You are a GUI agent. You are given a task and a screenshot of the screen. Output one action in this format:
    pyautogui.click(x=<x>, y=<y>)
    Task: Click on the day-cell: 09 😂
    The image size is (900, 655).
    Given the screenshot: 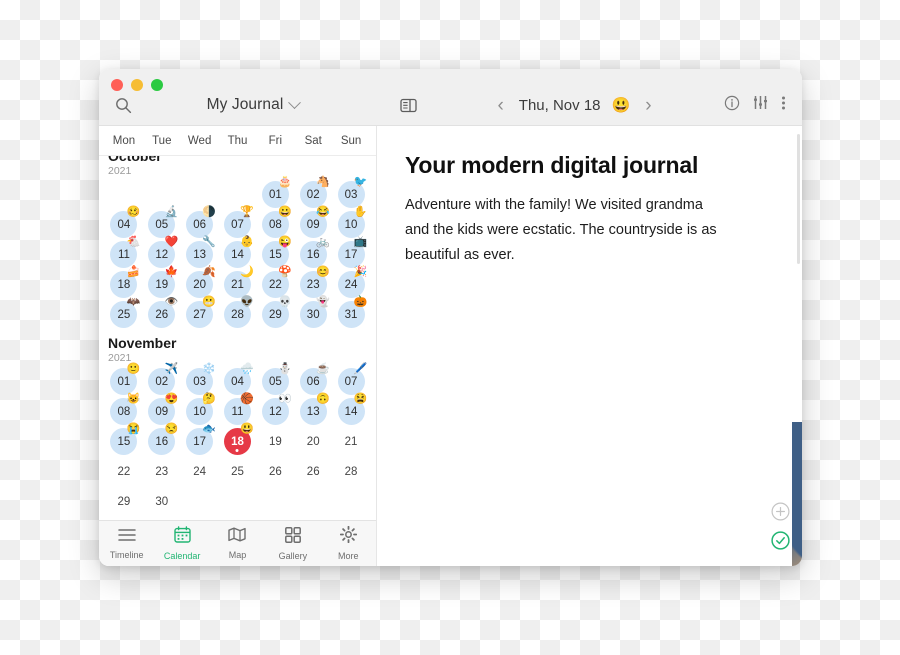 What is the action you would take?
    pyautogui.click(x=313, y=223)
    